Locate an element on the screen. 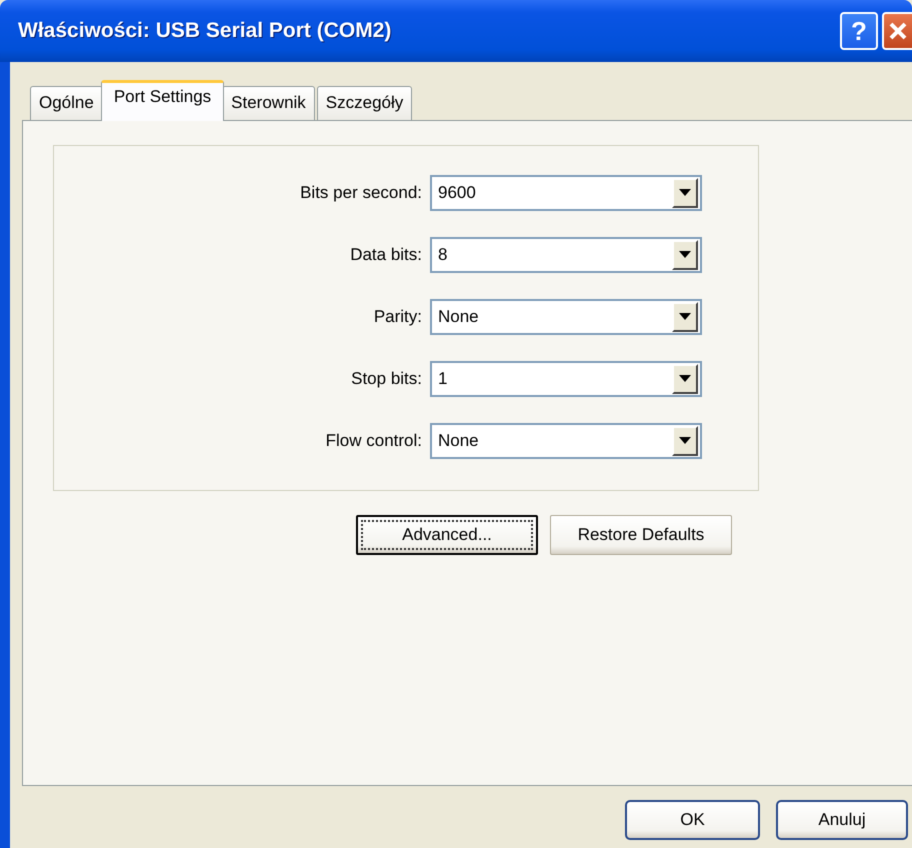 The height and width of the screenshot is (848, 912). close-button is located at coordinates (897, 31).